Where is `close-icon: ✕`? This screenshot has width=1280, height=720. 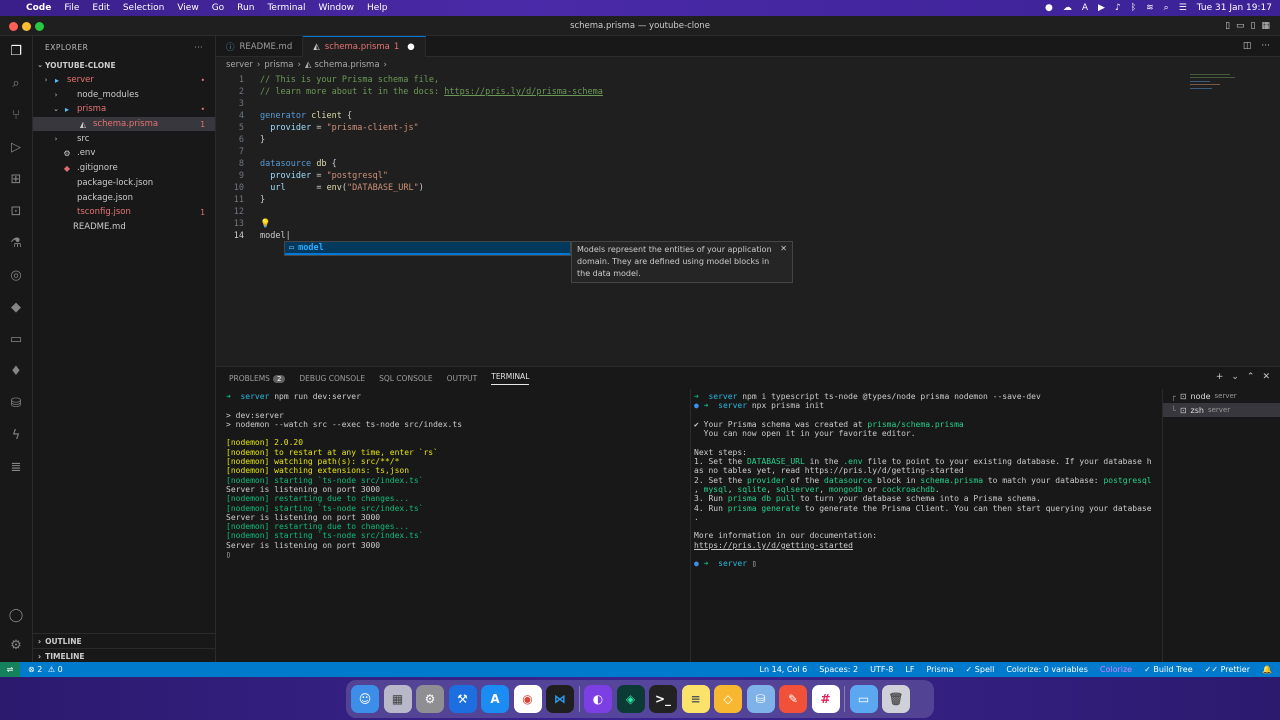 close-icon: ✕ is located at coordinates (783, 249).